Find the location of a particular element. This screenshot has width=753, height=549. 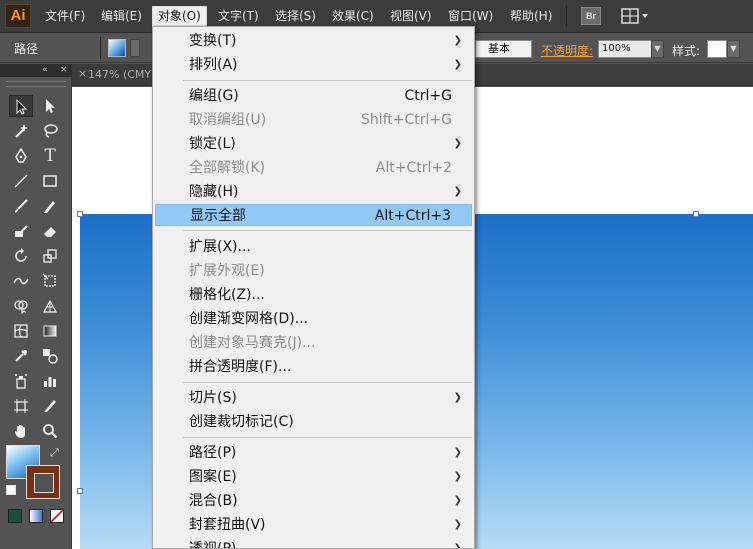

menu-item-blend: 混合(B) ❯ is located at coordinates (313, 501).